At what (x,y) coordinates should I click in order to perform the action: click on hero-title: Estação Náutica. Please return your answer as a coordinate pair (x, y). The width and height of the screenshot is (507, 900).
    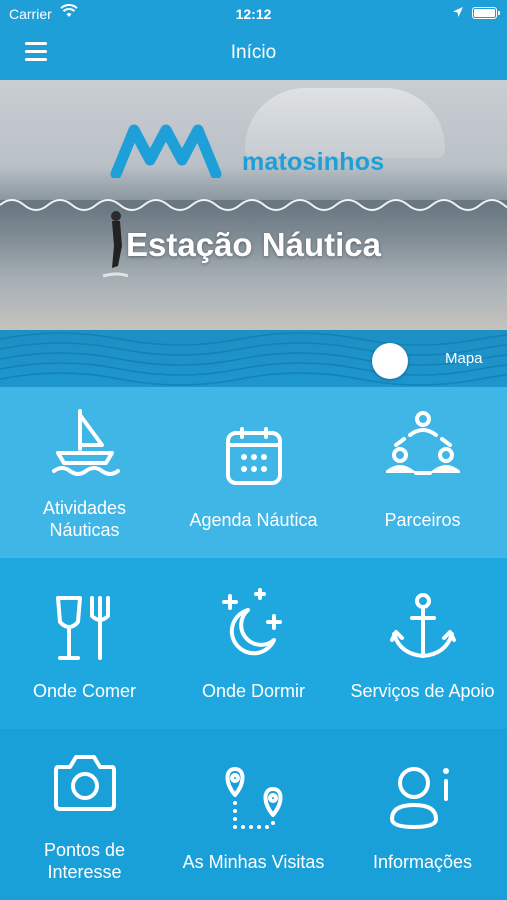
    Looking at the image, I should click on (253, 244).